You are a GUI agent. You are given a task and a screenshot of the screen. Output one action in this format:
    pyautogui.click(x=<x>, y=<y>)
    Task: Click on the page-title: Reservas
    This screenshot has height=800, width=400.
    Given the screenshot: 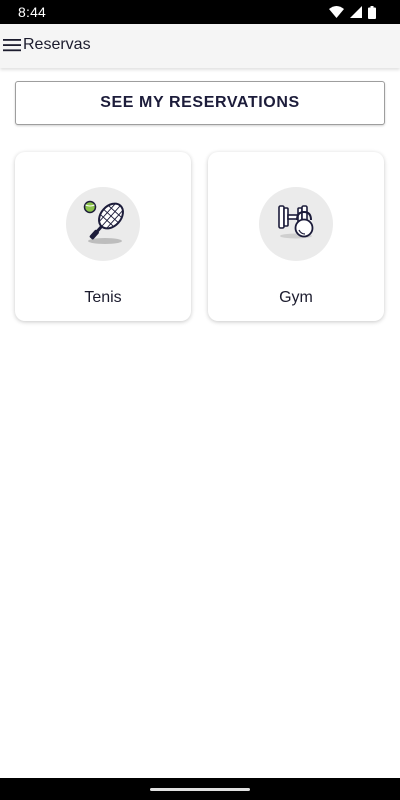 What is the action you would take?
    pyautogui.click(x=57, y=44)
    